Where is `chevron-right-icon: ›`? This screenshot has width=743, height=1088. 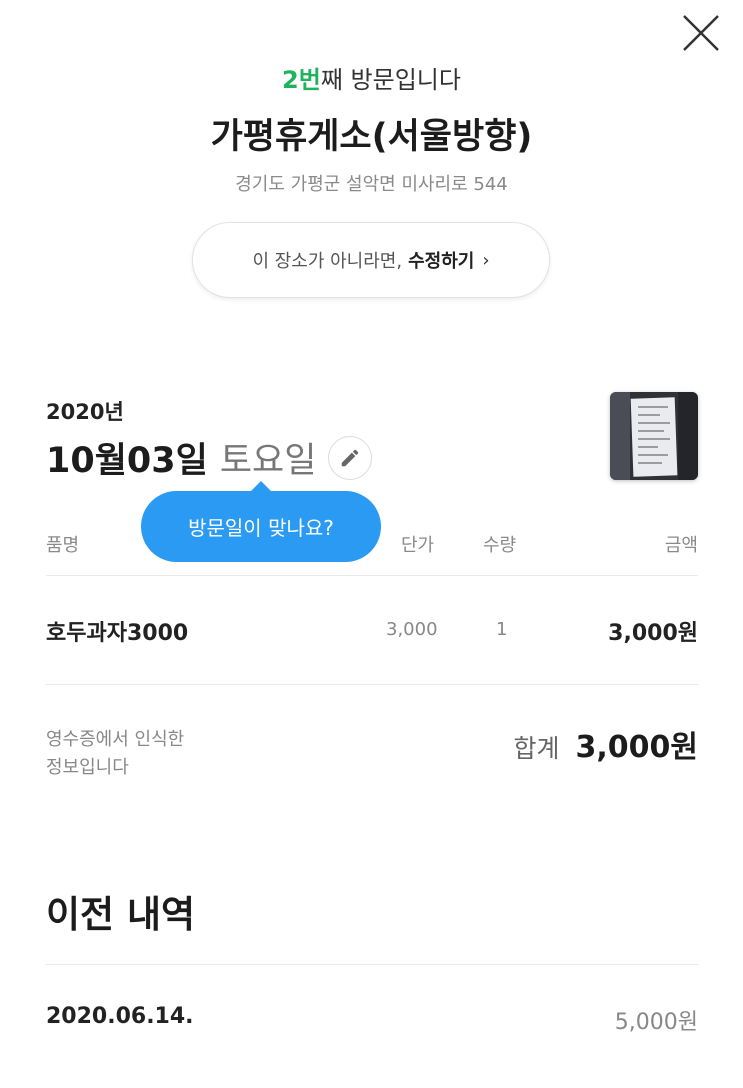
chevron-right-icon: › is located at coordinates (486, 260).